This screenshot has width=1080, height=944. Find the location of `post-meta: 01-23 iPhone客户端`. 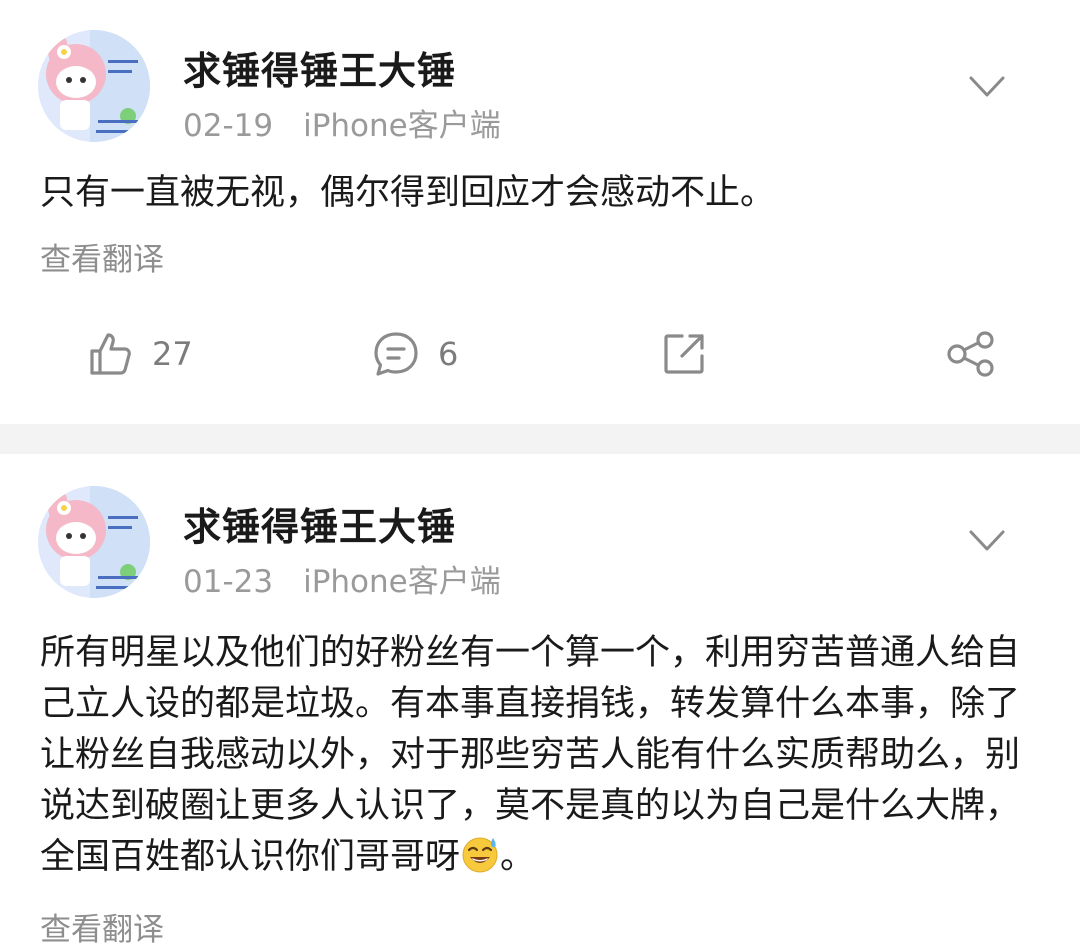

post-meta: 01-23 iPhone客户端 is located at coordinates (342, 578).